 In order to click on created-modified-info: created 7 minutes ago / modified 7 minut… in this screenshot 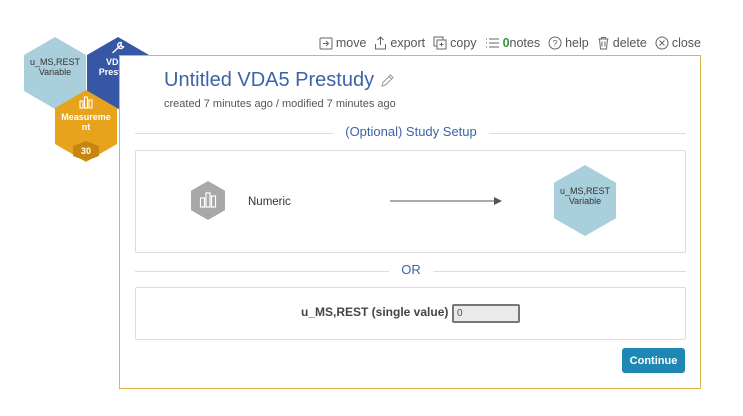, I will do `click(280, 104)`.